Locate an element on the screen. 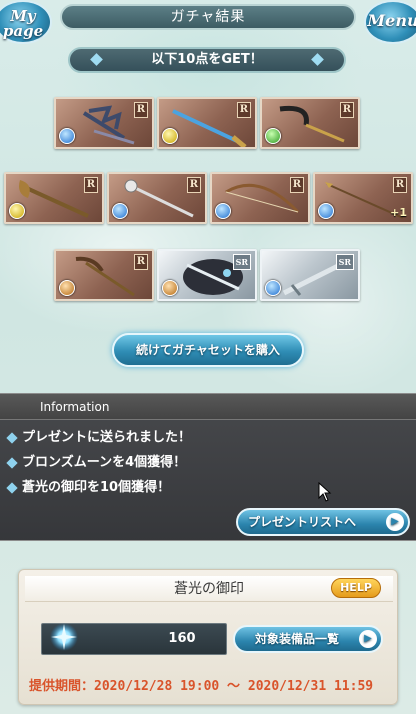  uncap-badge: +1 is located at coordinates (398, 212).